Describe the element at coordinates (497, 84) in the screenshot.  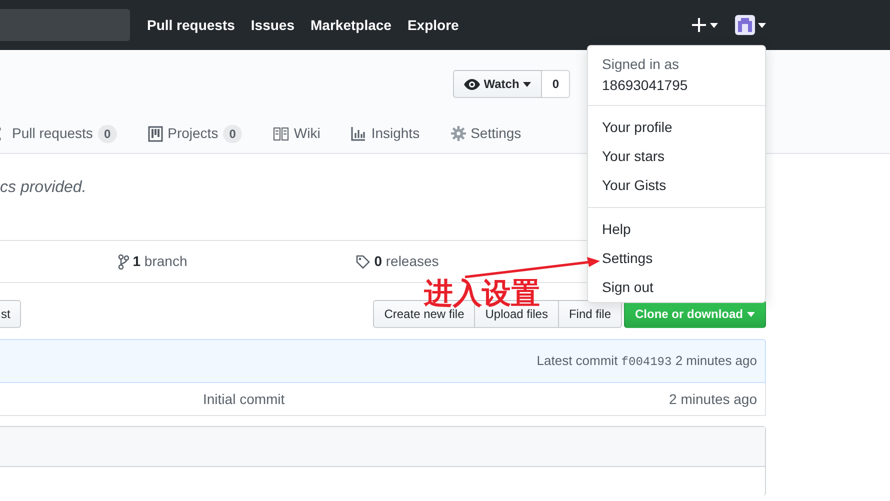
I see `watch-button: Watch` at that location.